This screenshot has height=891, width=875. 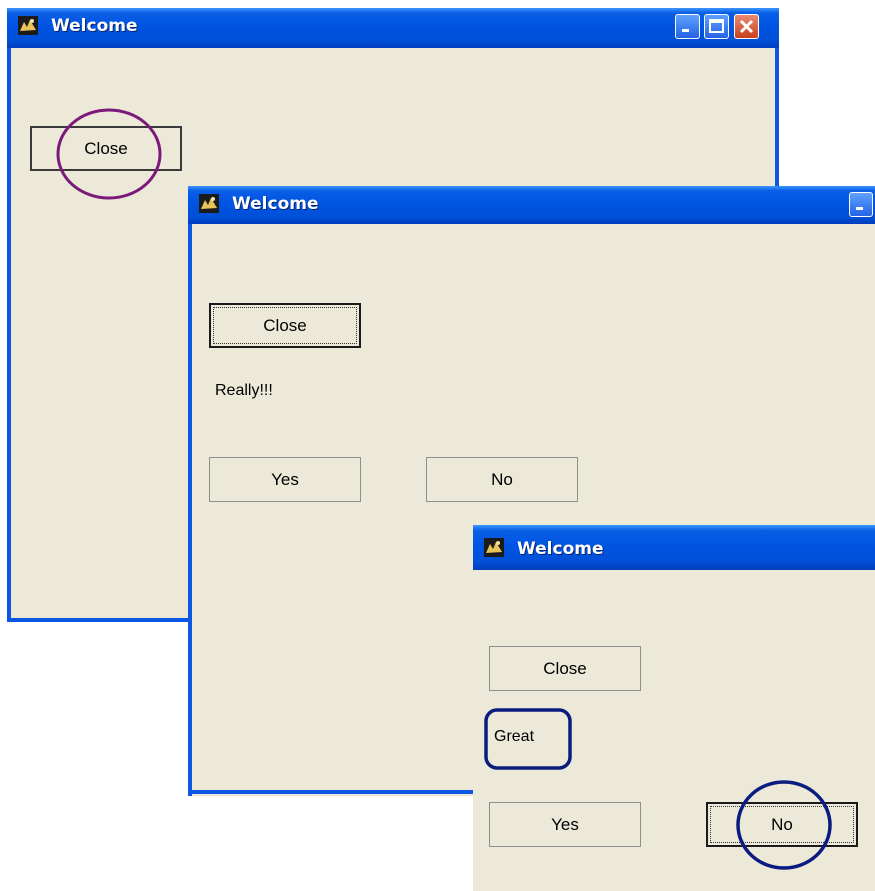 I want to click on maximize-icon, so click(x=716, y=26).